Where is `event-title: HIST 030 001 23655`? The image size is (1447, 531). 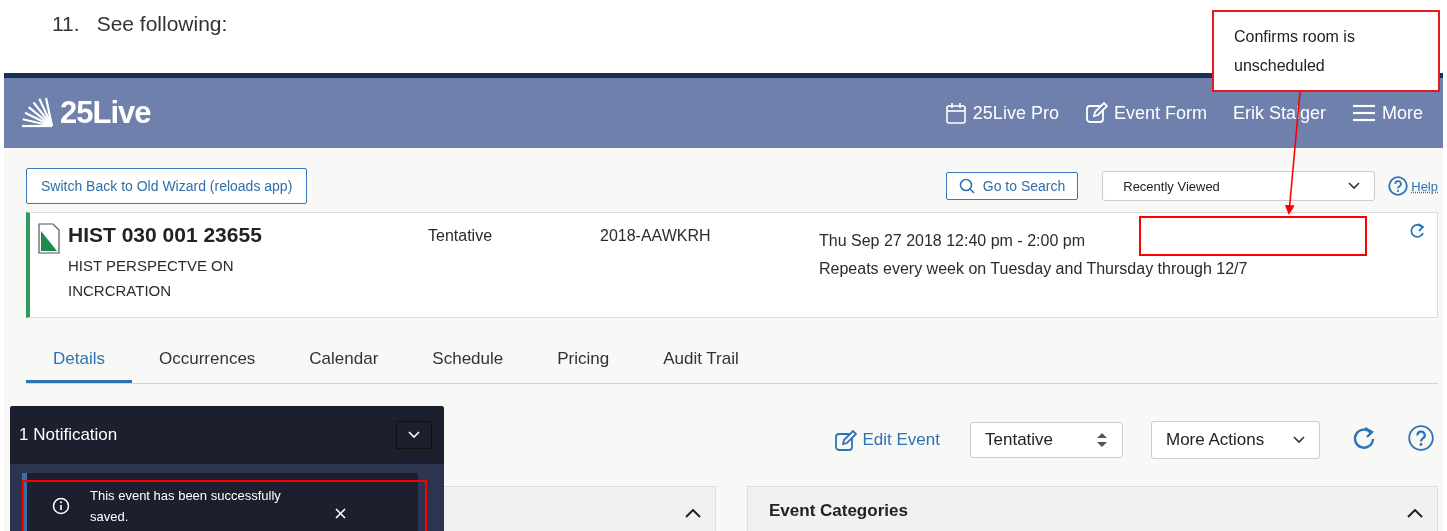
event-title: HIST 030 001 23655 is located at coordinates (165, 235).